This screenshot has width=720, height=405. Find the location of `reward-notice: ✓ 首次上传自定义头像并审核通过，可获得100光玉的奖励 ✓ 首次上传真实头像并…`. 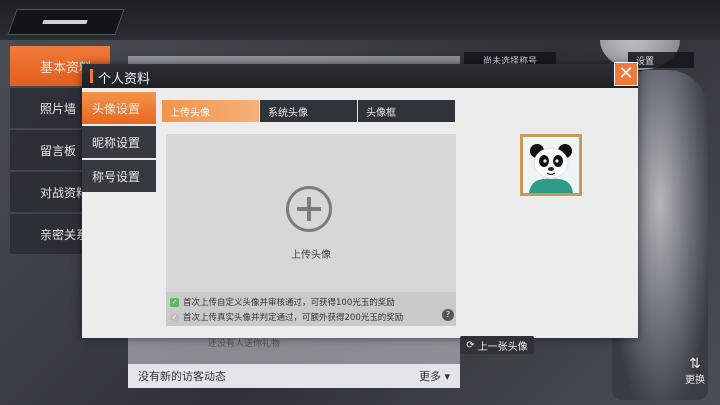

reward-notice: ✓ 首次上传自定义头像并审核通过，可获得100光玉的奖励 ✓ 首次上传真实头像并… is located at coordinates (311, 309).